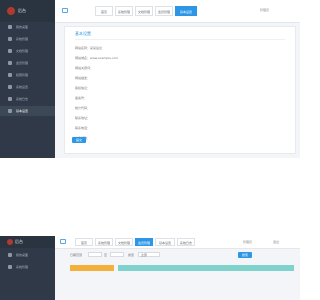  I want to click on divider, so click(180, 39).